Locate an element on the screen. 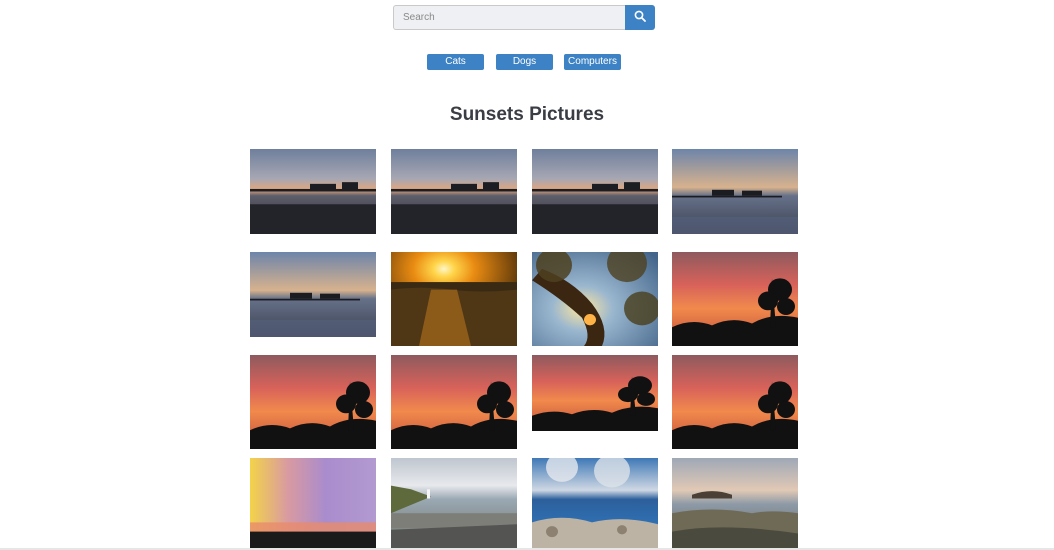 This screenshot has height=550, width=1054. page-title: Sunsets Pictures is located at coordinates (527, 114).